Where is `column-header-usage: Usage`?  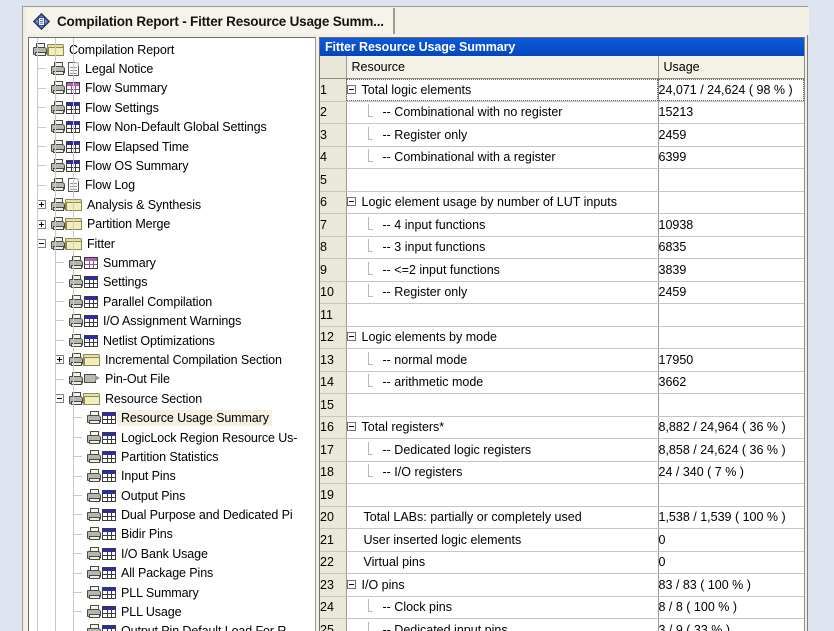
column-header-usage: Usage is located at coordinates (731, 67).